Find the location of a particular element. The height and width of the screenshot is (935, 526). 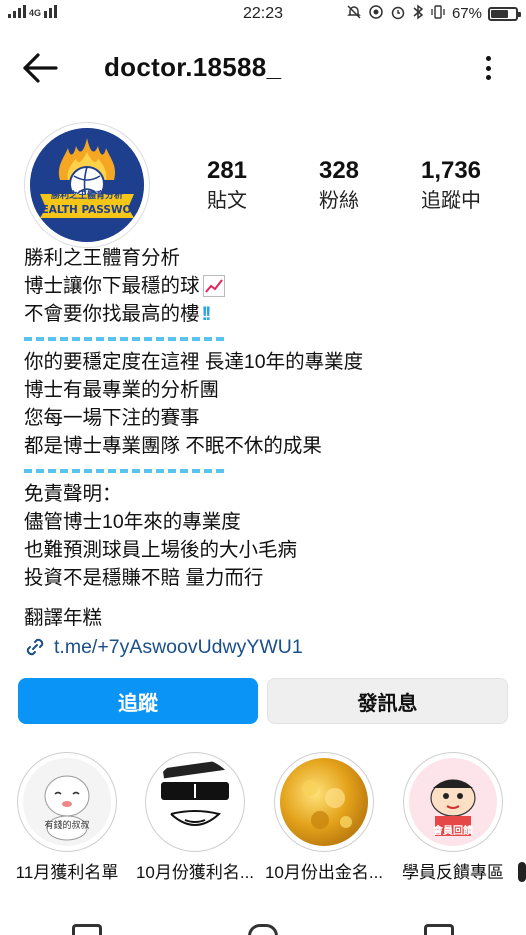

profile-avatar: 勝利之王體育分析 WEALTH PASSWORD is located at coordinates (87, 185).